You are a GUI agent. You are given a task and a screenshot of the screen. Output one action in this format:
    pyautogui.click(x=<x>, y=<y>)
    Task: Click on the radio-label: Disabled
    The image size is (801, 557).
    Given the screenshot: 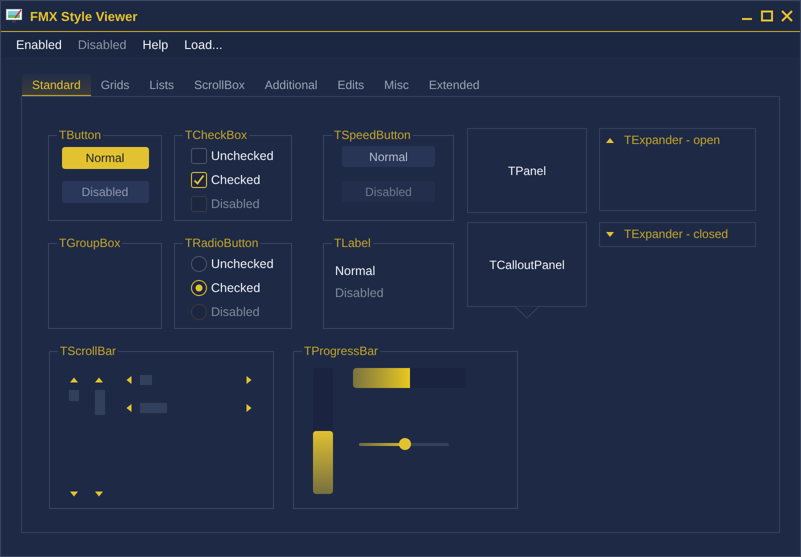 What is the action you would take?
    pyautogui.click(x=235, y=312)
    